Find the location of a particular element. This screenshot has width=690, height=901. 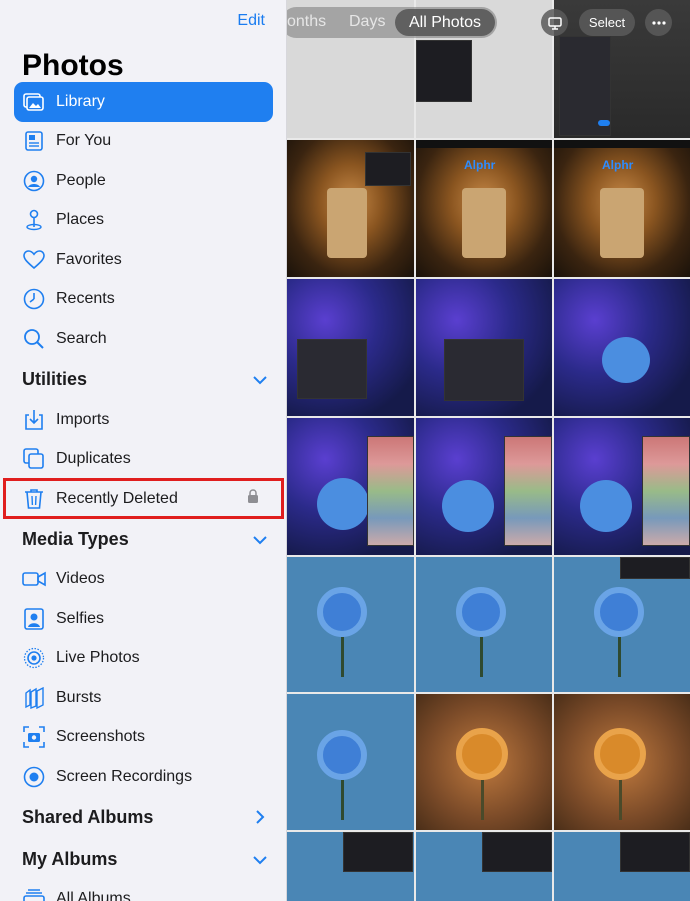

screenshot-icon is located at coordinates (34, 737).